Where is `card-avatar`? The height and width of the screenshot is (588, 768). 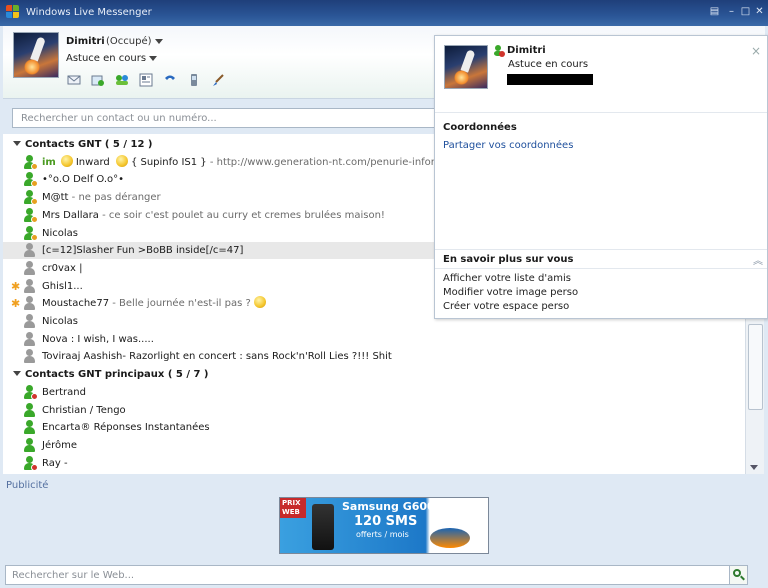 card-avatar is located at coordinates (466, 67).